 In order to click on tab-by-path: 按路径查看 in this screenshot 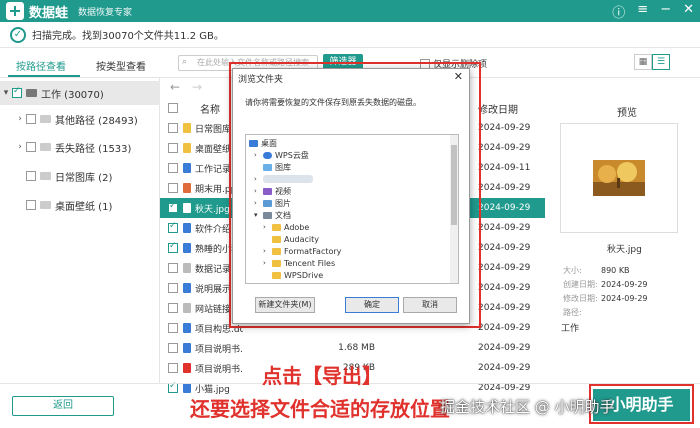, I will do `click(41, 65)`.